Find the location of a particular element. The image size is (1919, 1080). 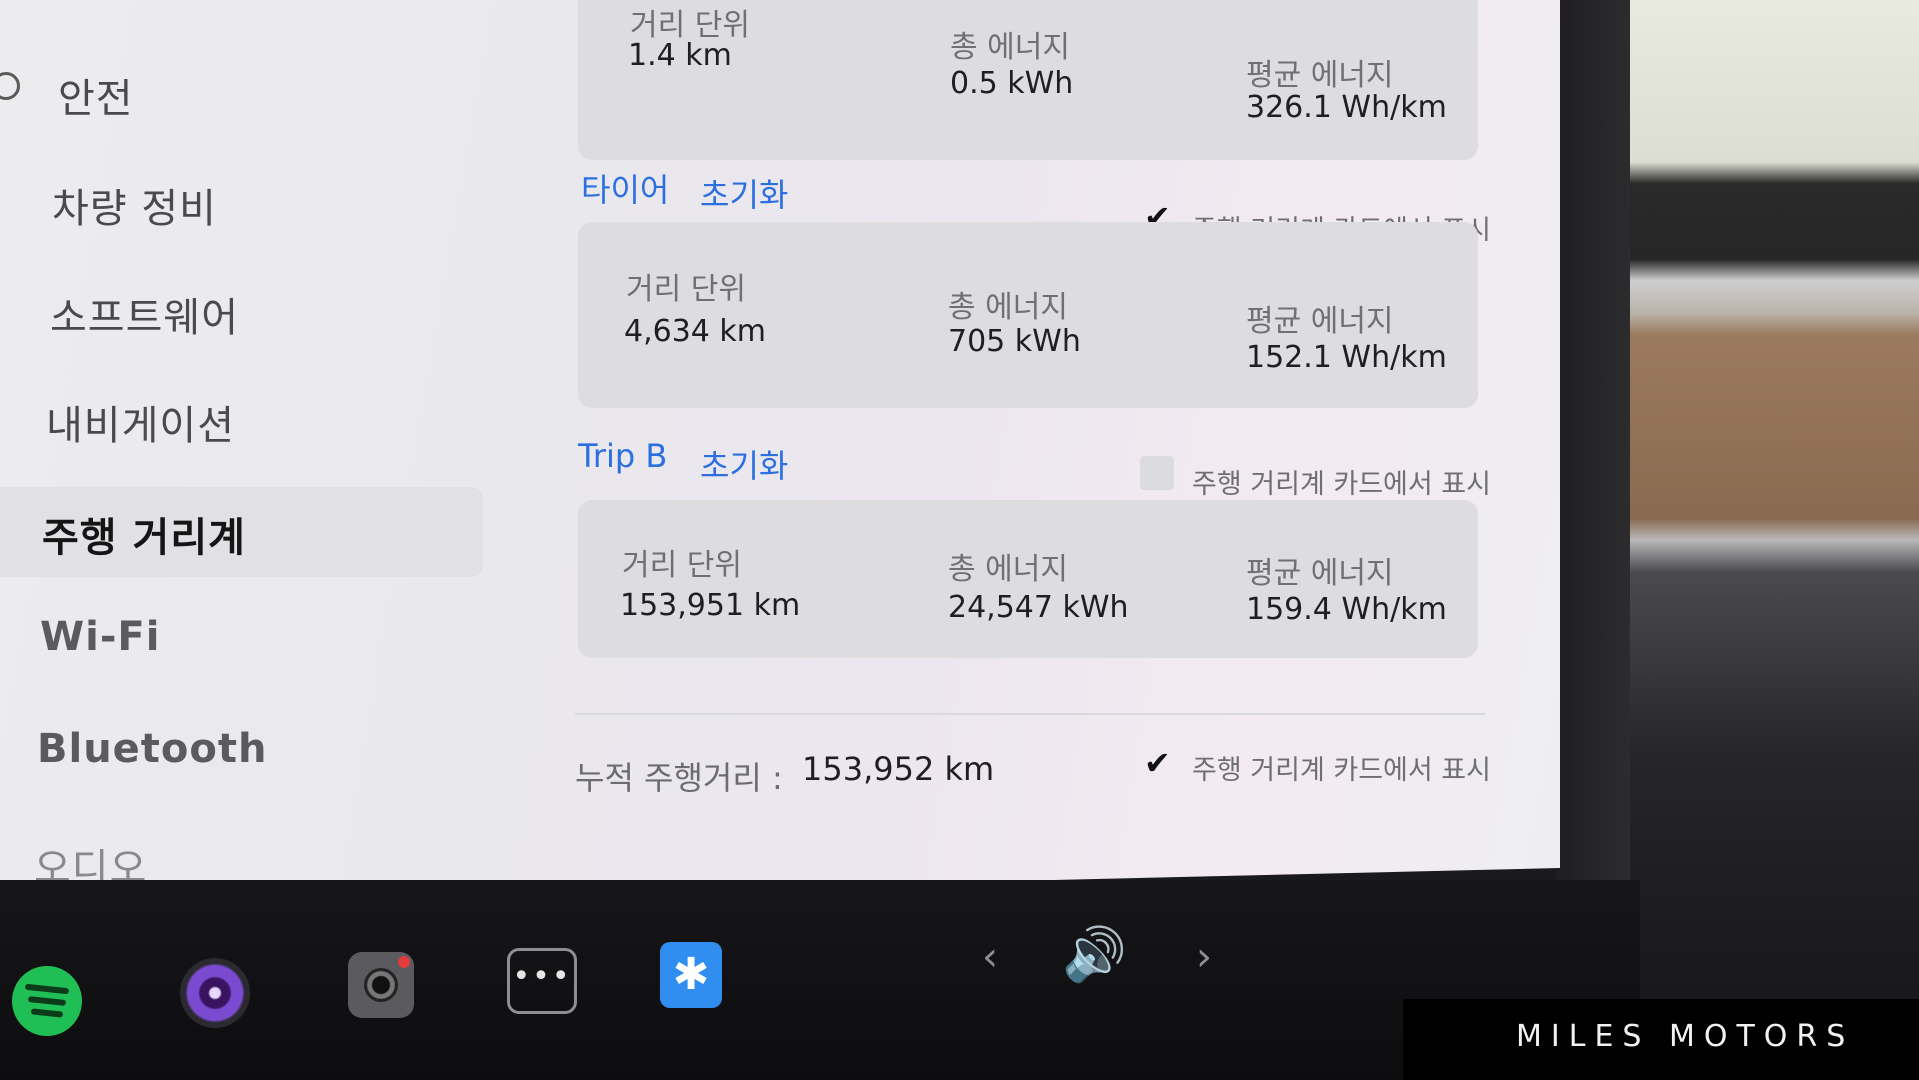

spotify-icon is located at coordinates (47, 1001).